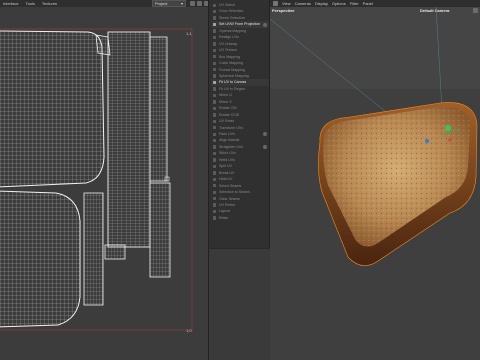 This screenshot has width=480, height=360. I want to click on tool-item: Select Seams, so click(240, 186).